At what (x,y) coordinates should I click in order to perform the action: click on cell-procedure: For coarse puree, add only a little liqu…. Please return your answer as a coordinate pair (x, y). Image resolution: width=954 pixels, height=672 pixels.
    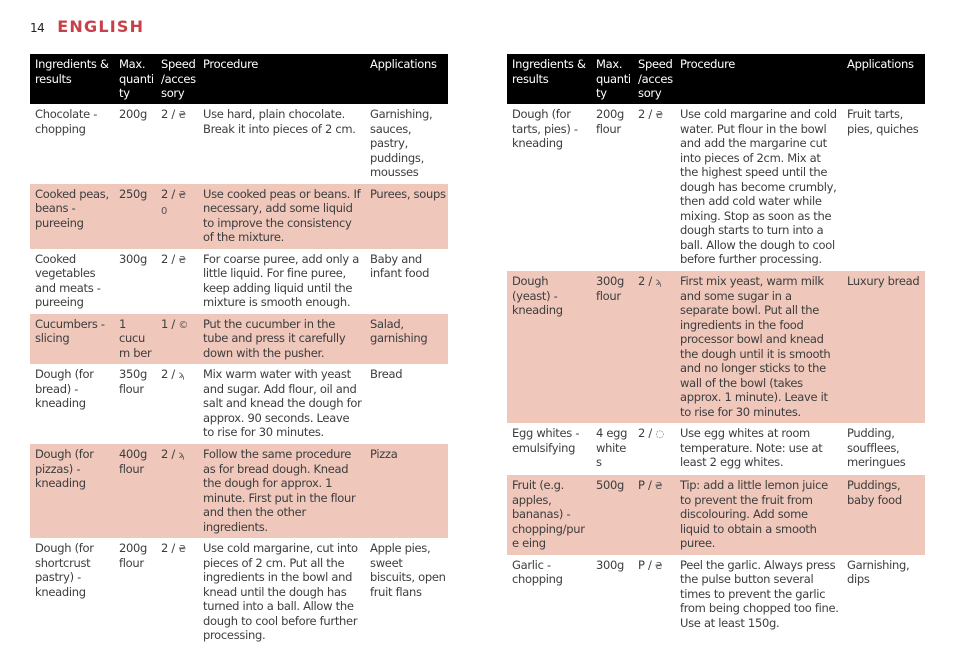
    Looking at the image, I should click on (281, 280).